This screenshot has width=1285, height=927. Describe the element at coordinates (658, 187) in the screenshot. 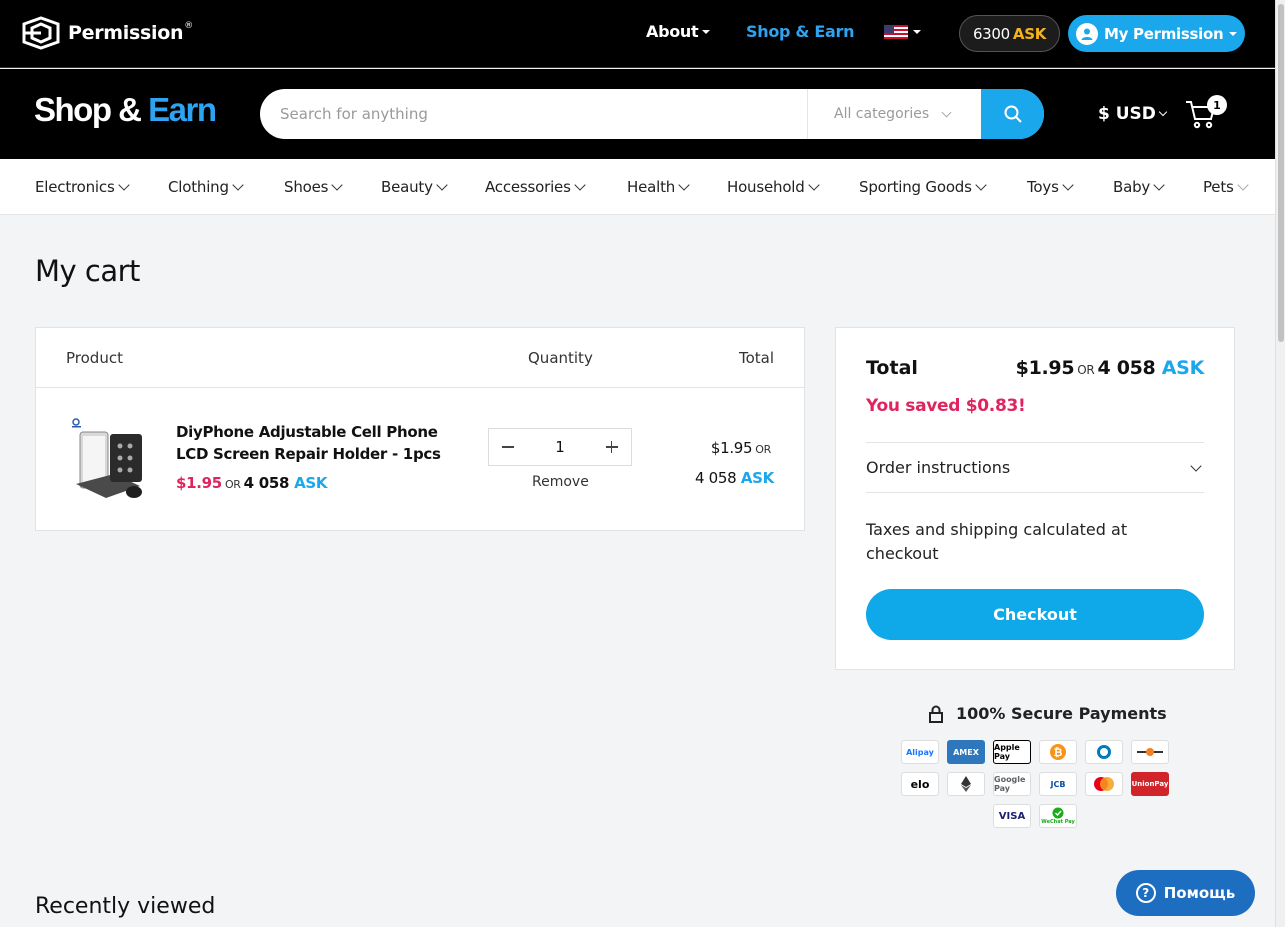

I see `category-health: Health` at that location.